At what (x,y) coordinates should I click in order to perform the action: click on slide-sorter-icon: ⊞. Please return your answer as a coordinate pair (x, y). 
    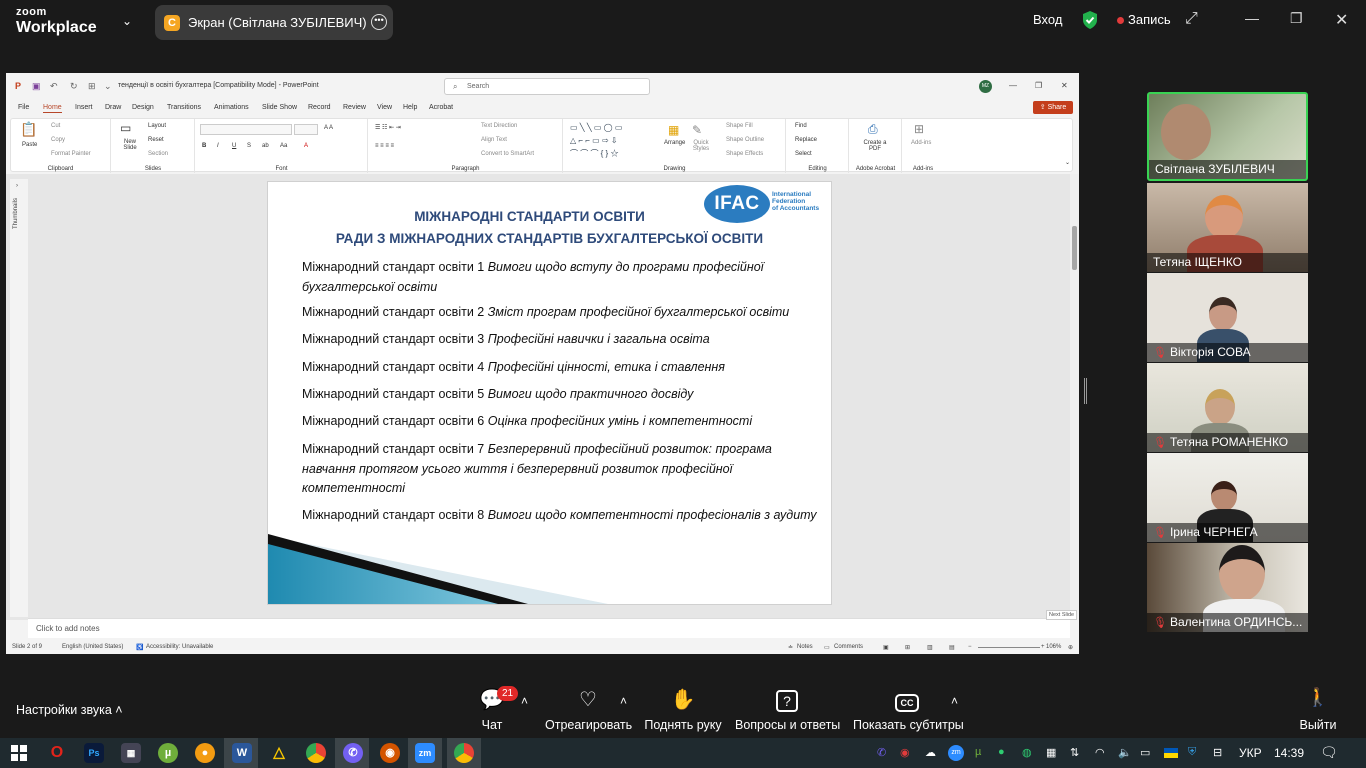
    Looking at the image, I should click on (907, 647).